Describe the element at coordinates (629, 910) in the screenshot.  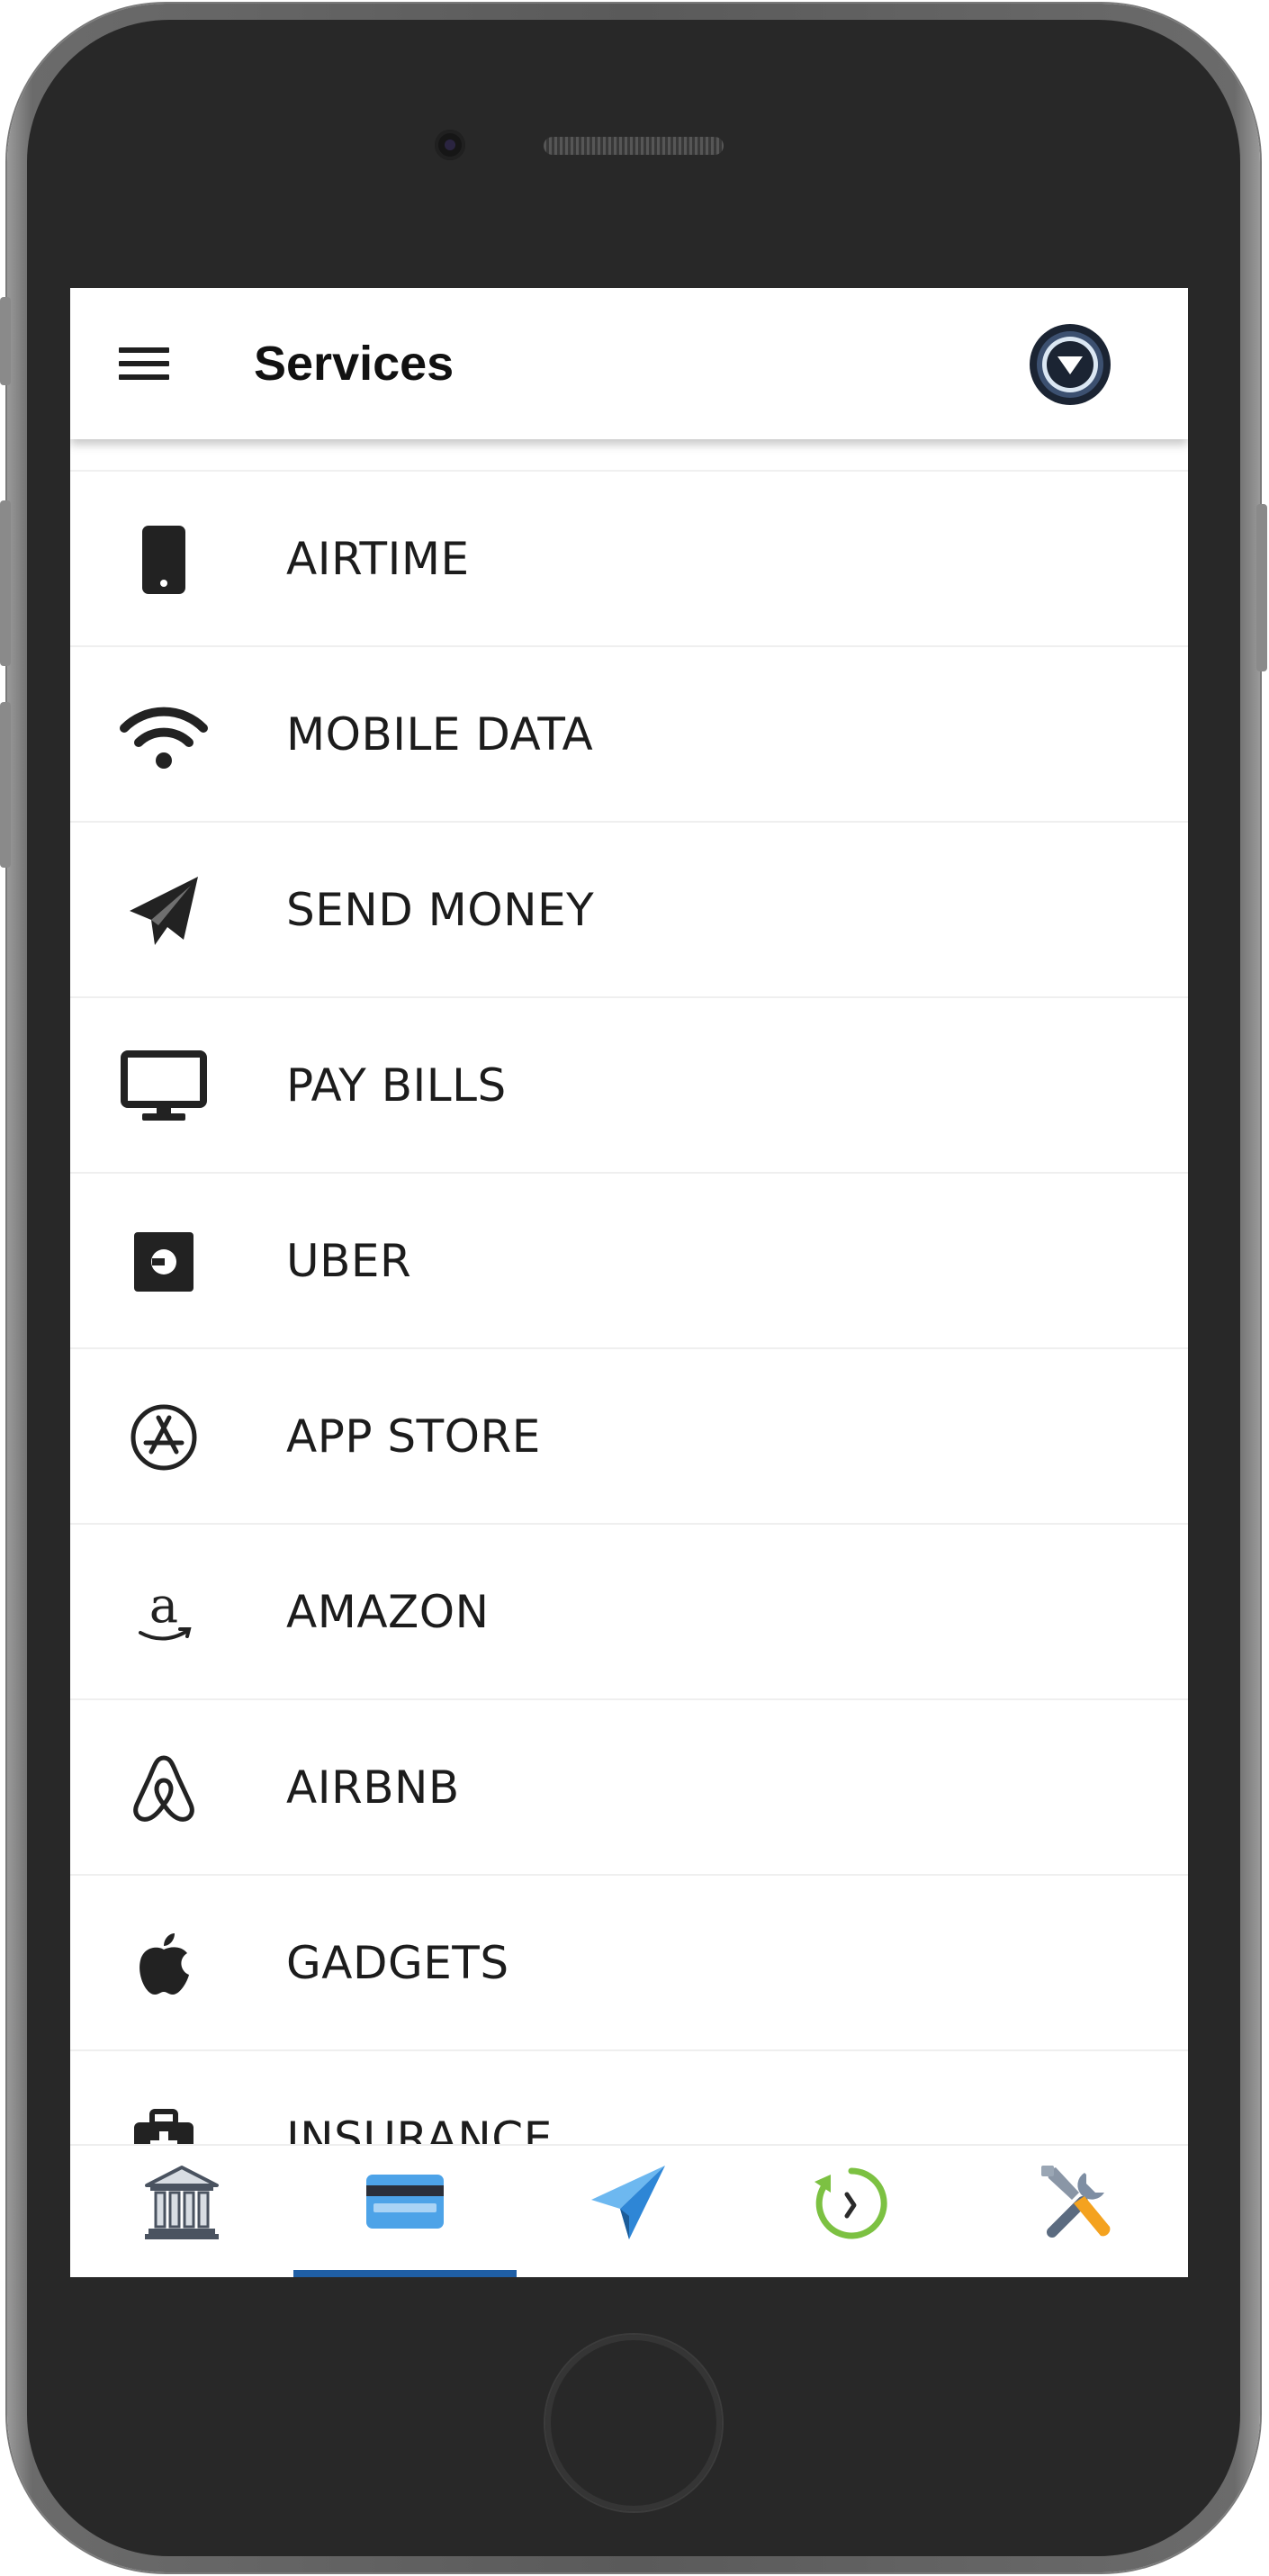
I see `list-item-send-money: SEND MONEY` at that location.